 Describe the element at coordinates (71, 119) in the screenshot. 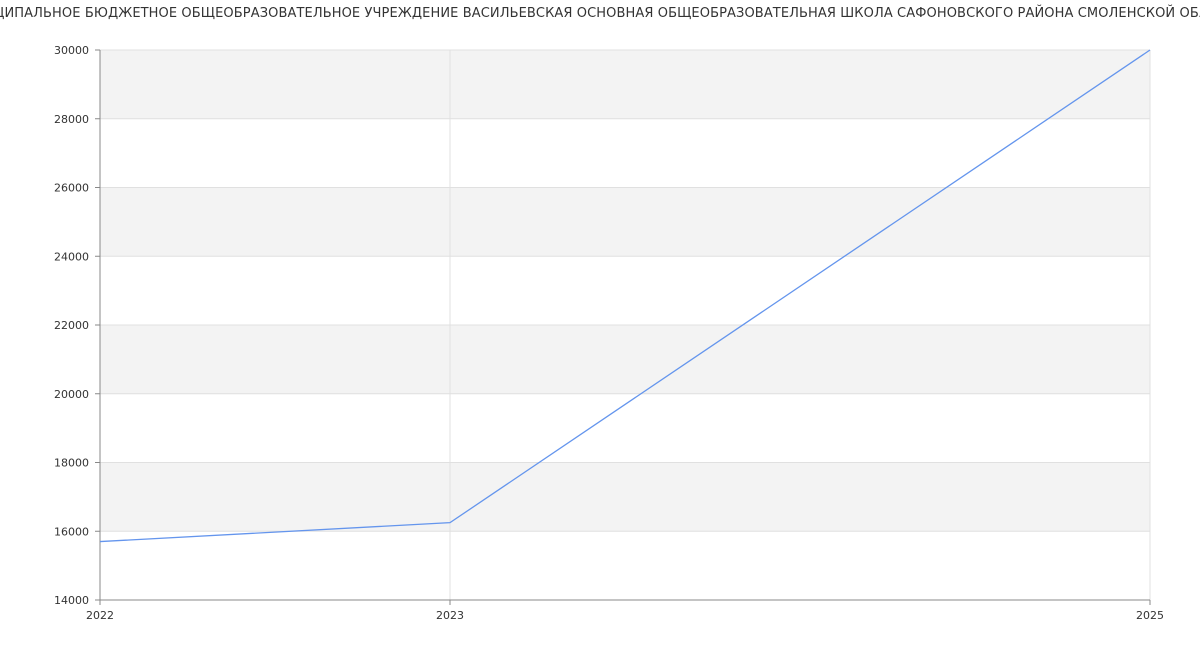

I see `y-tick-label: 28000` at that location.